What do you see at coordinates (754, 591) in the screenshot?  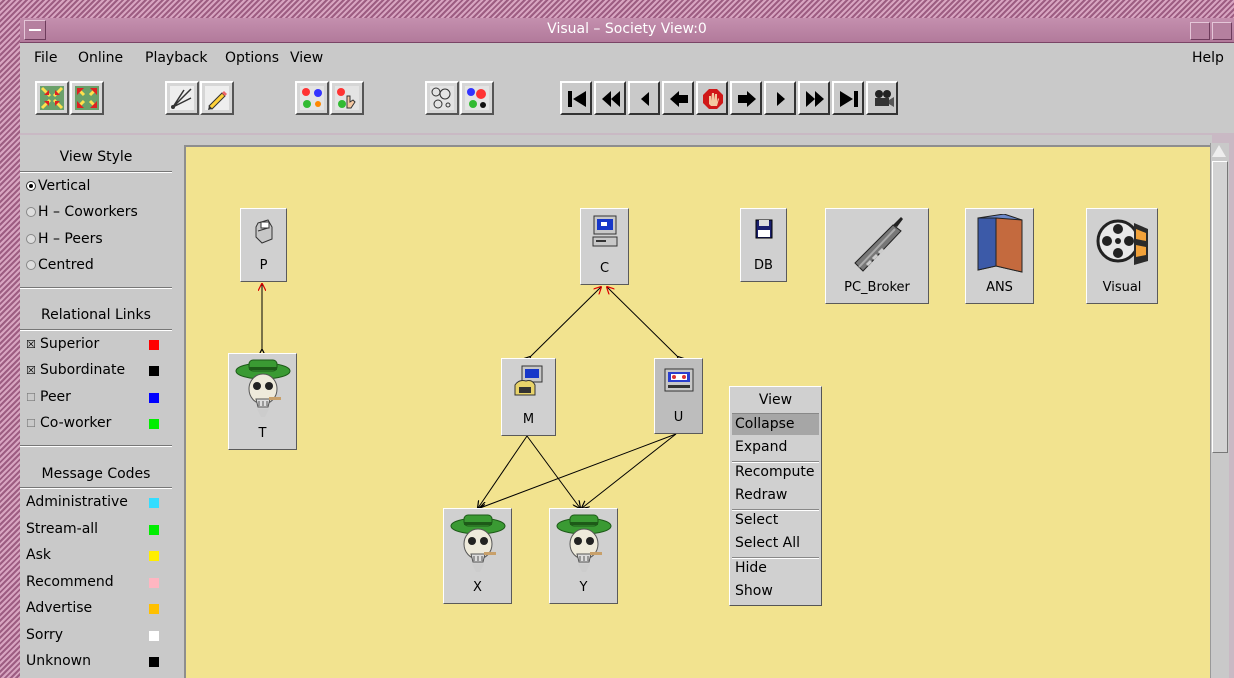 I see `menu-item-show: Show` at bounding box center [754, 591].